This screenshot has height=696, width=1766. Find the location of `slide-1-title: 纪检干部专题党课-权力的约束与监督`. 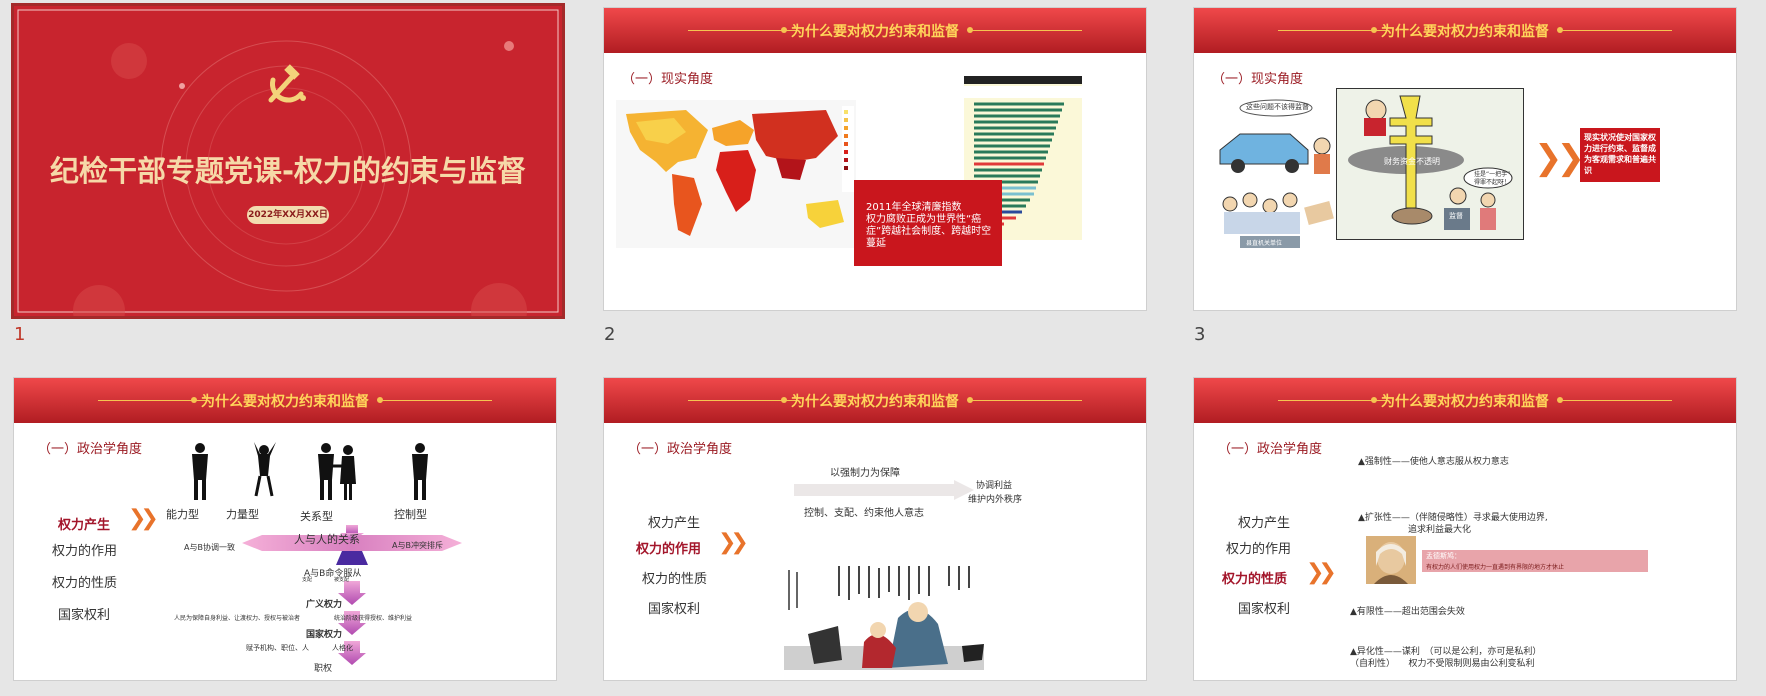

slide-1-title: 纪检干部专题党课-权力的约束与监督 is located at coordinates (288, 171).